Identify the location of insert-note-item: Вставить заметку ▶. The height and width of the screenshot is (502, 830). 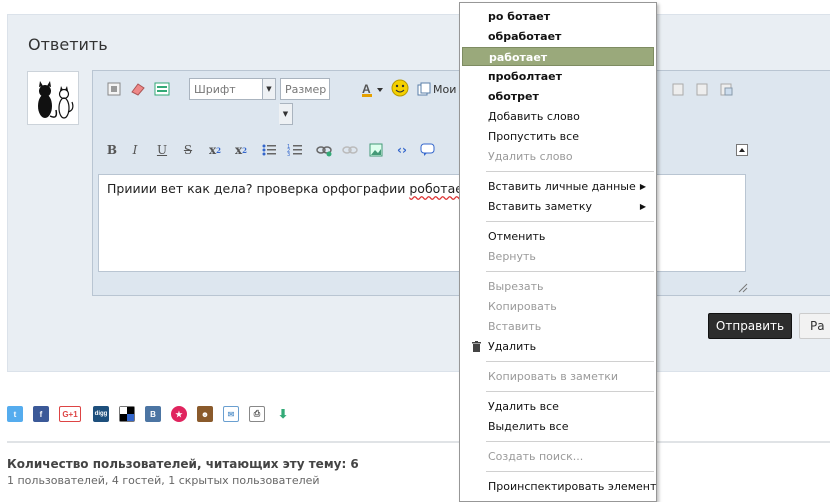
(558, 206).